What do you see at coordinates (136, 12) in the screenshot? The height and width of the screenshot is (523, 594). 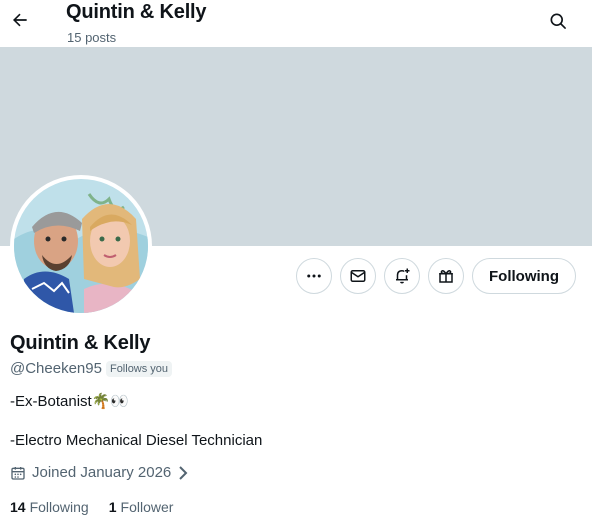 I see `header-title: Quintin & Kelly` at bounding box center [136, 12].